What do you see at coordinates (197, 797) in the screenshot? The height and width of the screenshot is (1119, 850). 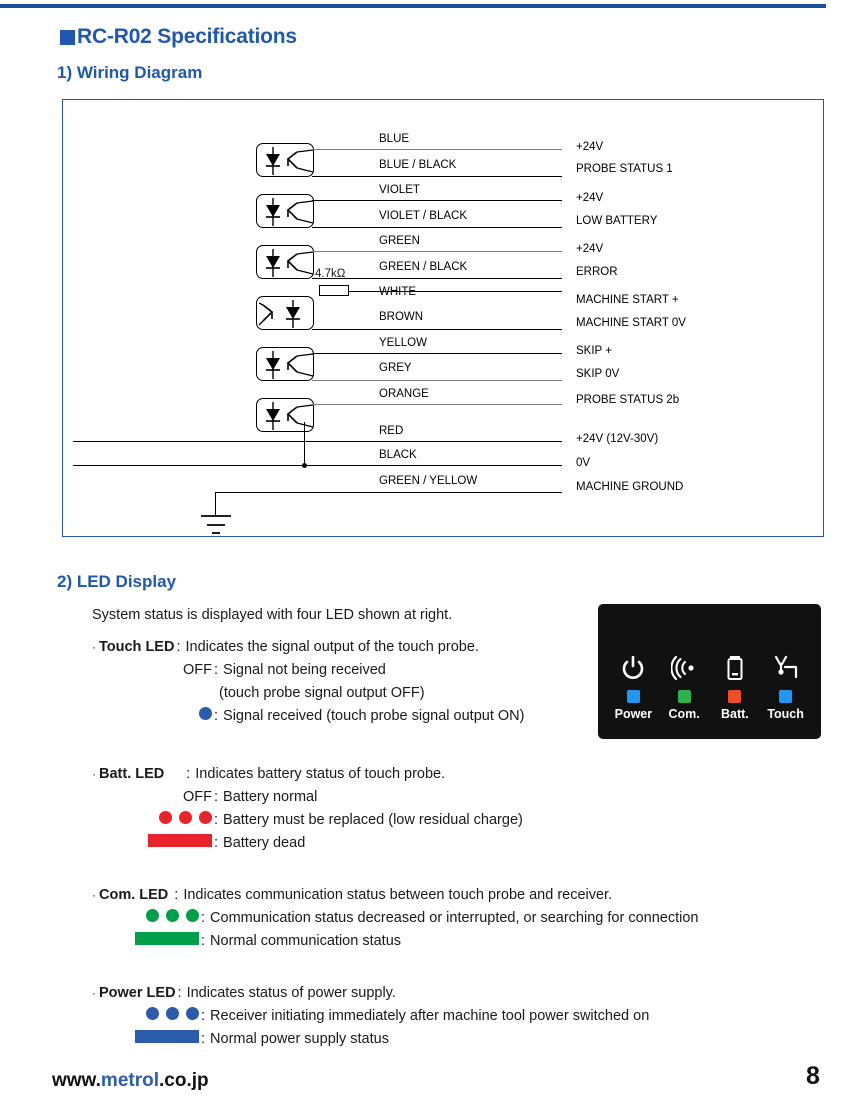 I see `led-state-glyph: OFF` at bounding box center [197, 797].